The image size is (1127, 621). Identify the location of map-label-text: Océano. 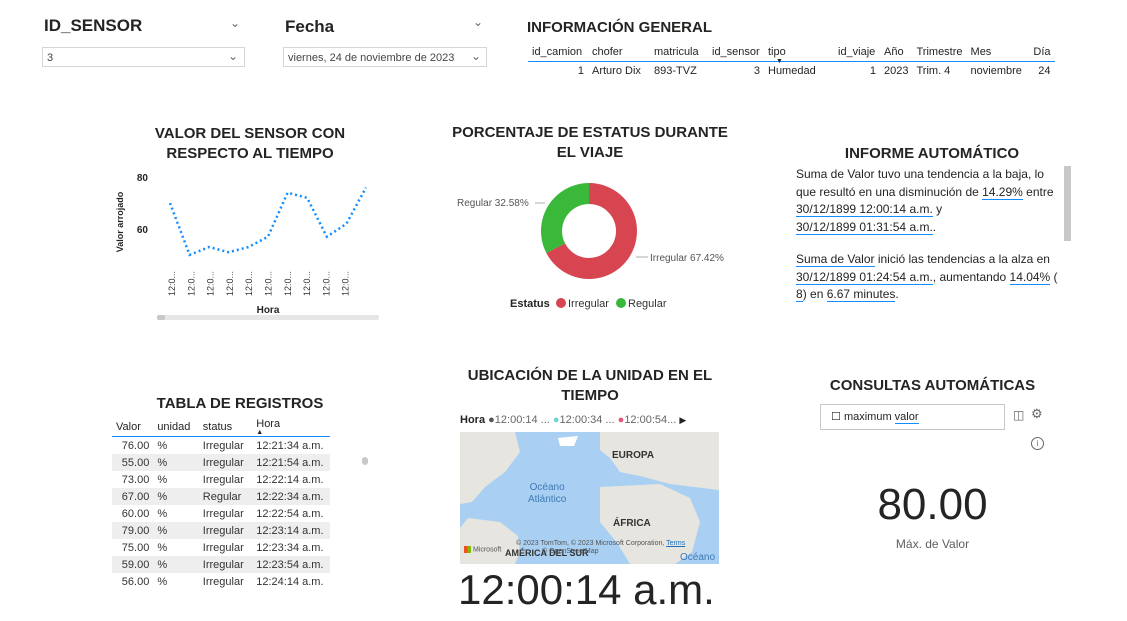
(547, 487).